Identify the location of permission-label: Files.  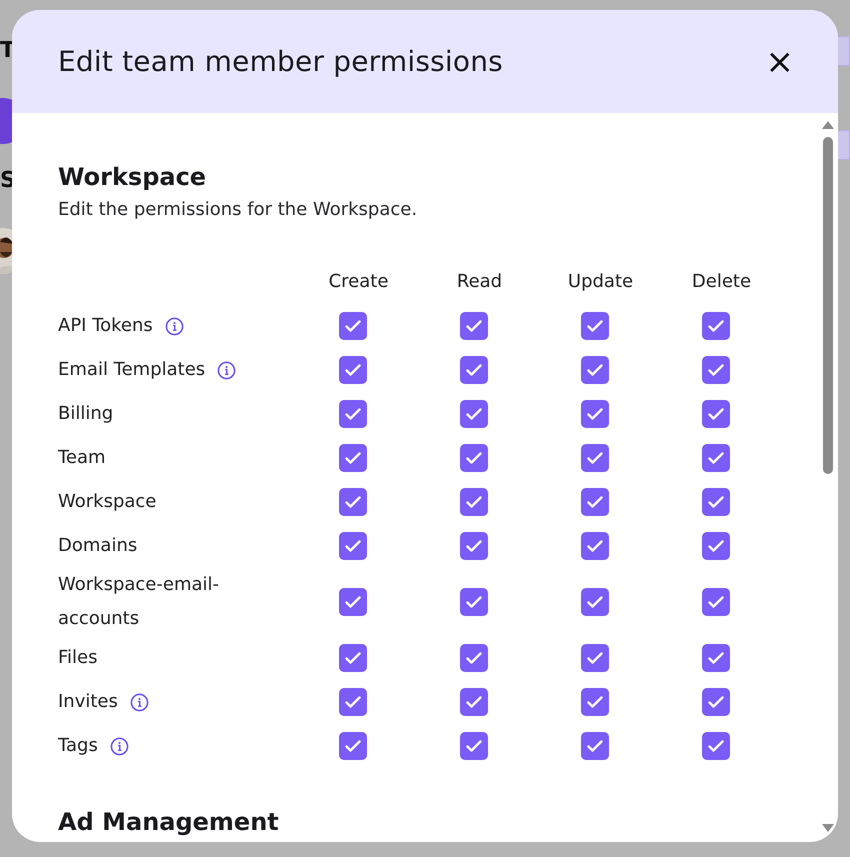
(78, 658).